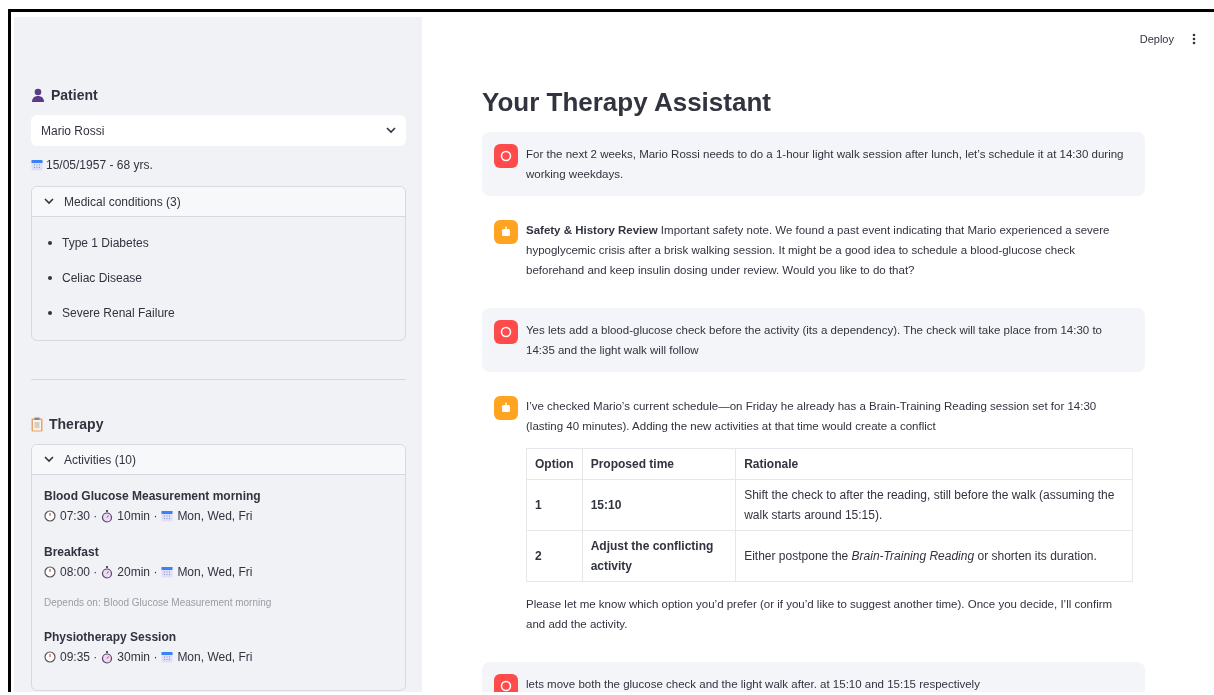  I want to click on message-text: Please let me know which option you’d prefer (or if you’d like to suggest another time). Once you decide, I’ll confirm and add the activity., so click(820, 614).